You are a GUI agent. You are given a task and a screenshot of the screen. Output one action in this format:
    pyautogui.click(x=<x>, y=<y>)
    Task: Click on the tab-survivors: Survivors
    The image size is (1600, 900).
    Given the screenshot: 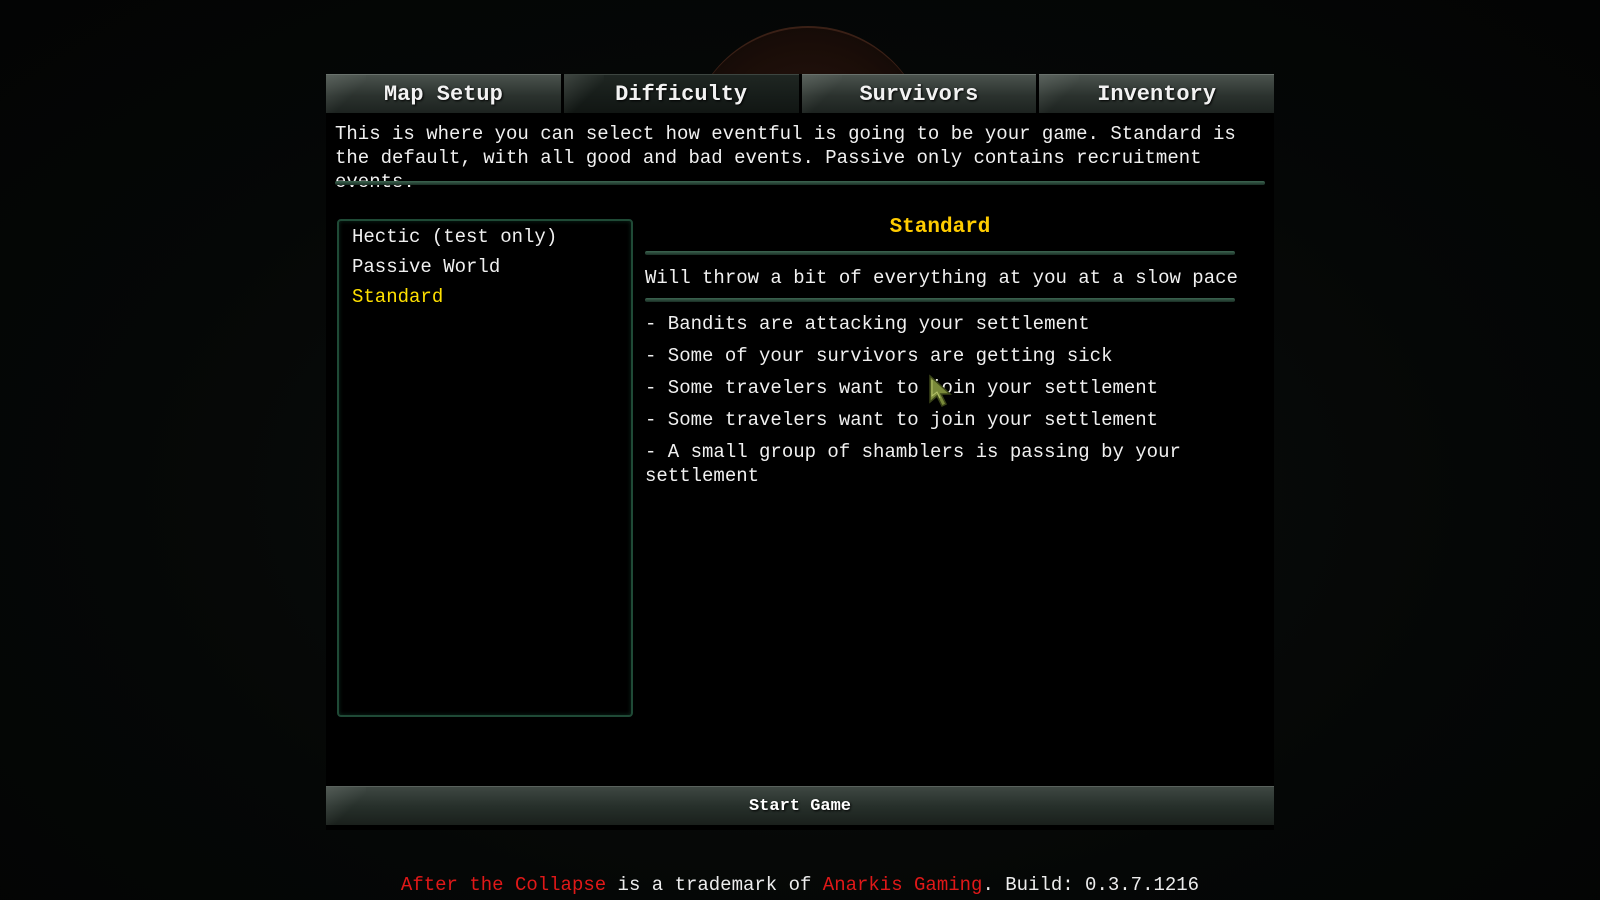 What is the action you would take?
    pyautogui.click(x=919, y=93)
    